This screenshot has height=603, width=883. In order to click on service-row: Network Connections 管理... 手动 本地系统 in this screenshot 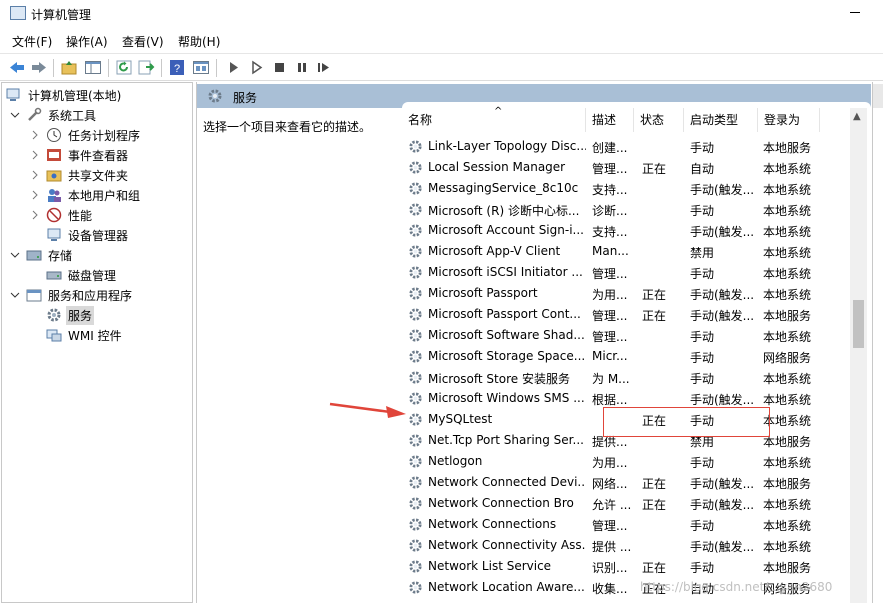, I will do `click(627, 524)`.